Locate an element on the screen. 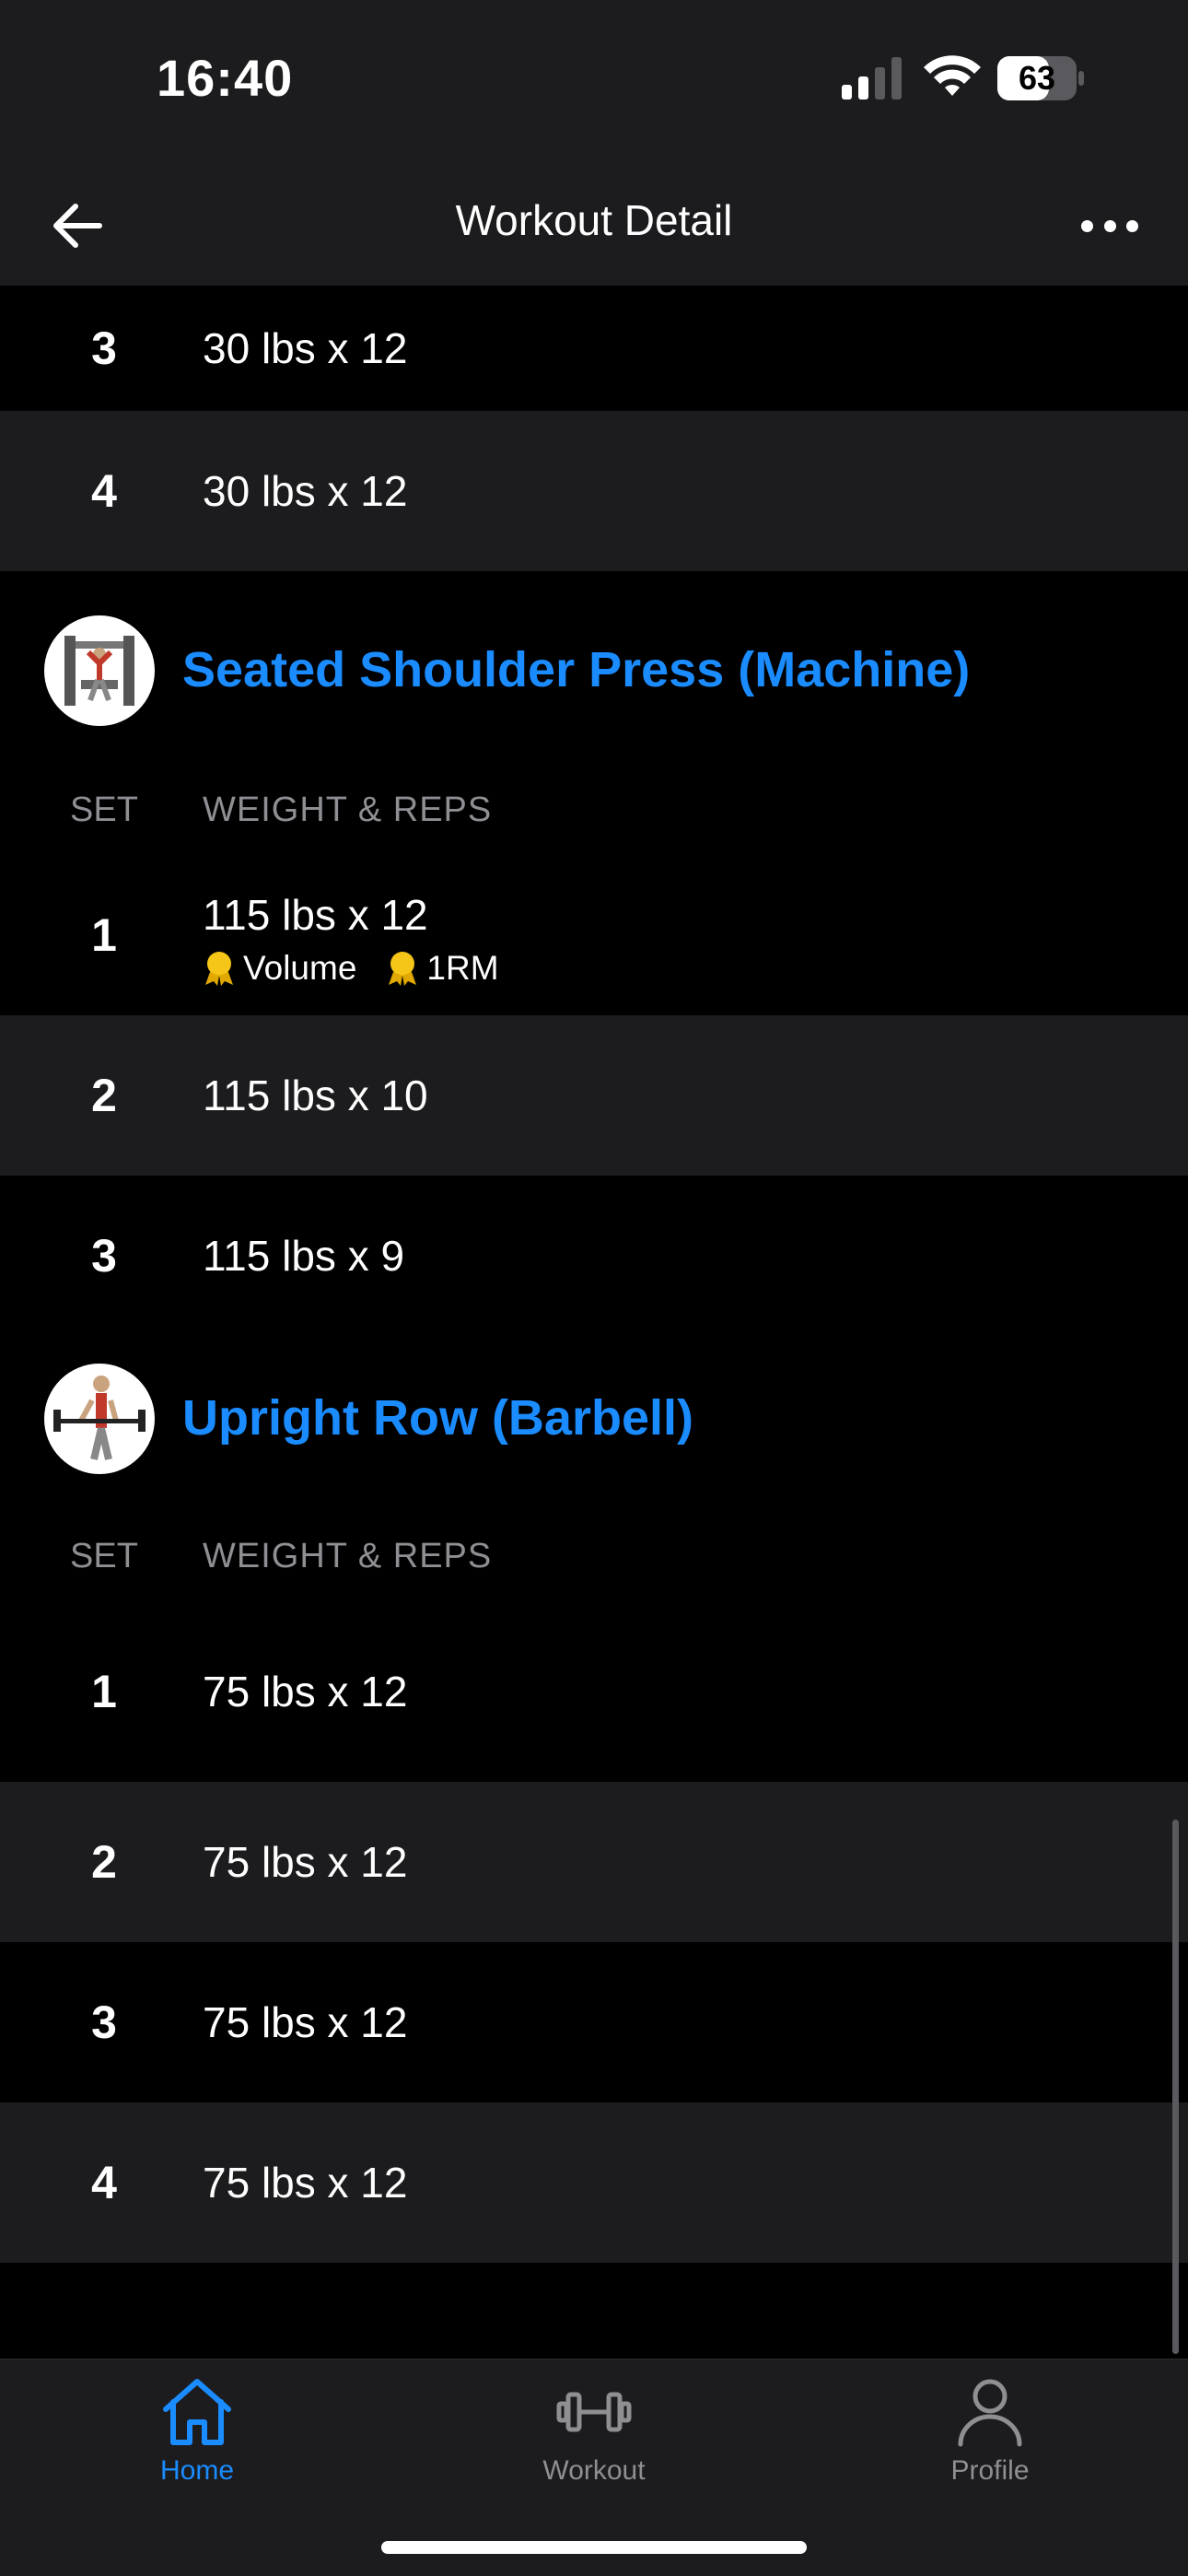 Image resolution: width=1188 pixels, height=2576 pixels. exercise-name: Seated Shoulder Press (Machine) is located at coordinates (576, 669).